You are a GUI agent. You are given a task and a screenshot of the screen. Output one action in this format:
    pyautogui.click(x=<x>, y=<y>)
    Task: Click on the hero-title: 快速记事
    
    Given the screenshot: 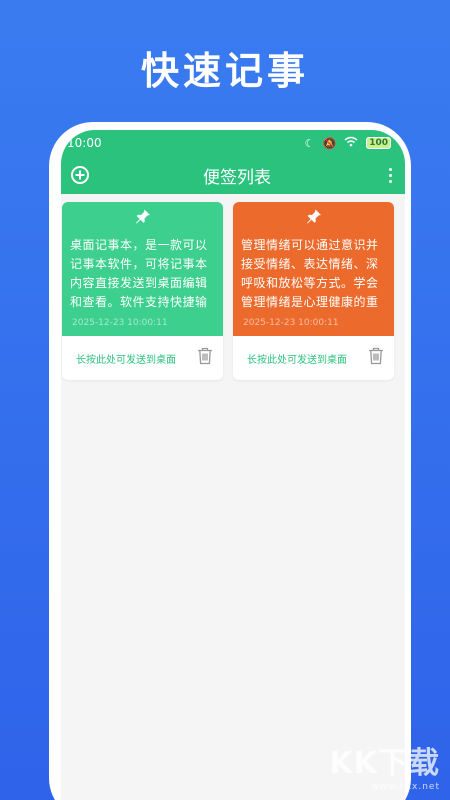 What is the action you would take?
    pyautogui.click(x=224, y=71)
    